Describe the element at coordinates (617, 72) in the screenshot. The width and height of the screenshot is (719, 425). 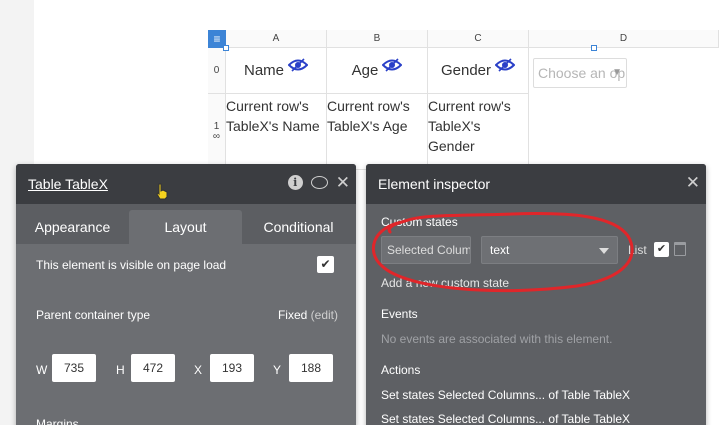
I see `chevron-down-icon: ▼` at that location.